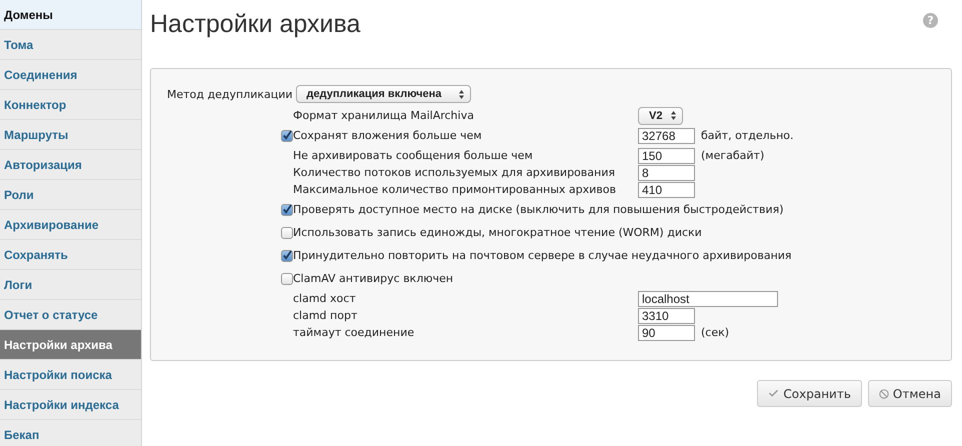  Describe the element at coordinates (70, 255) in the screenshot. I see `sidebar-item: Сохранять` at that location.